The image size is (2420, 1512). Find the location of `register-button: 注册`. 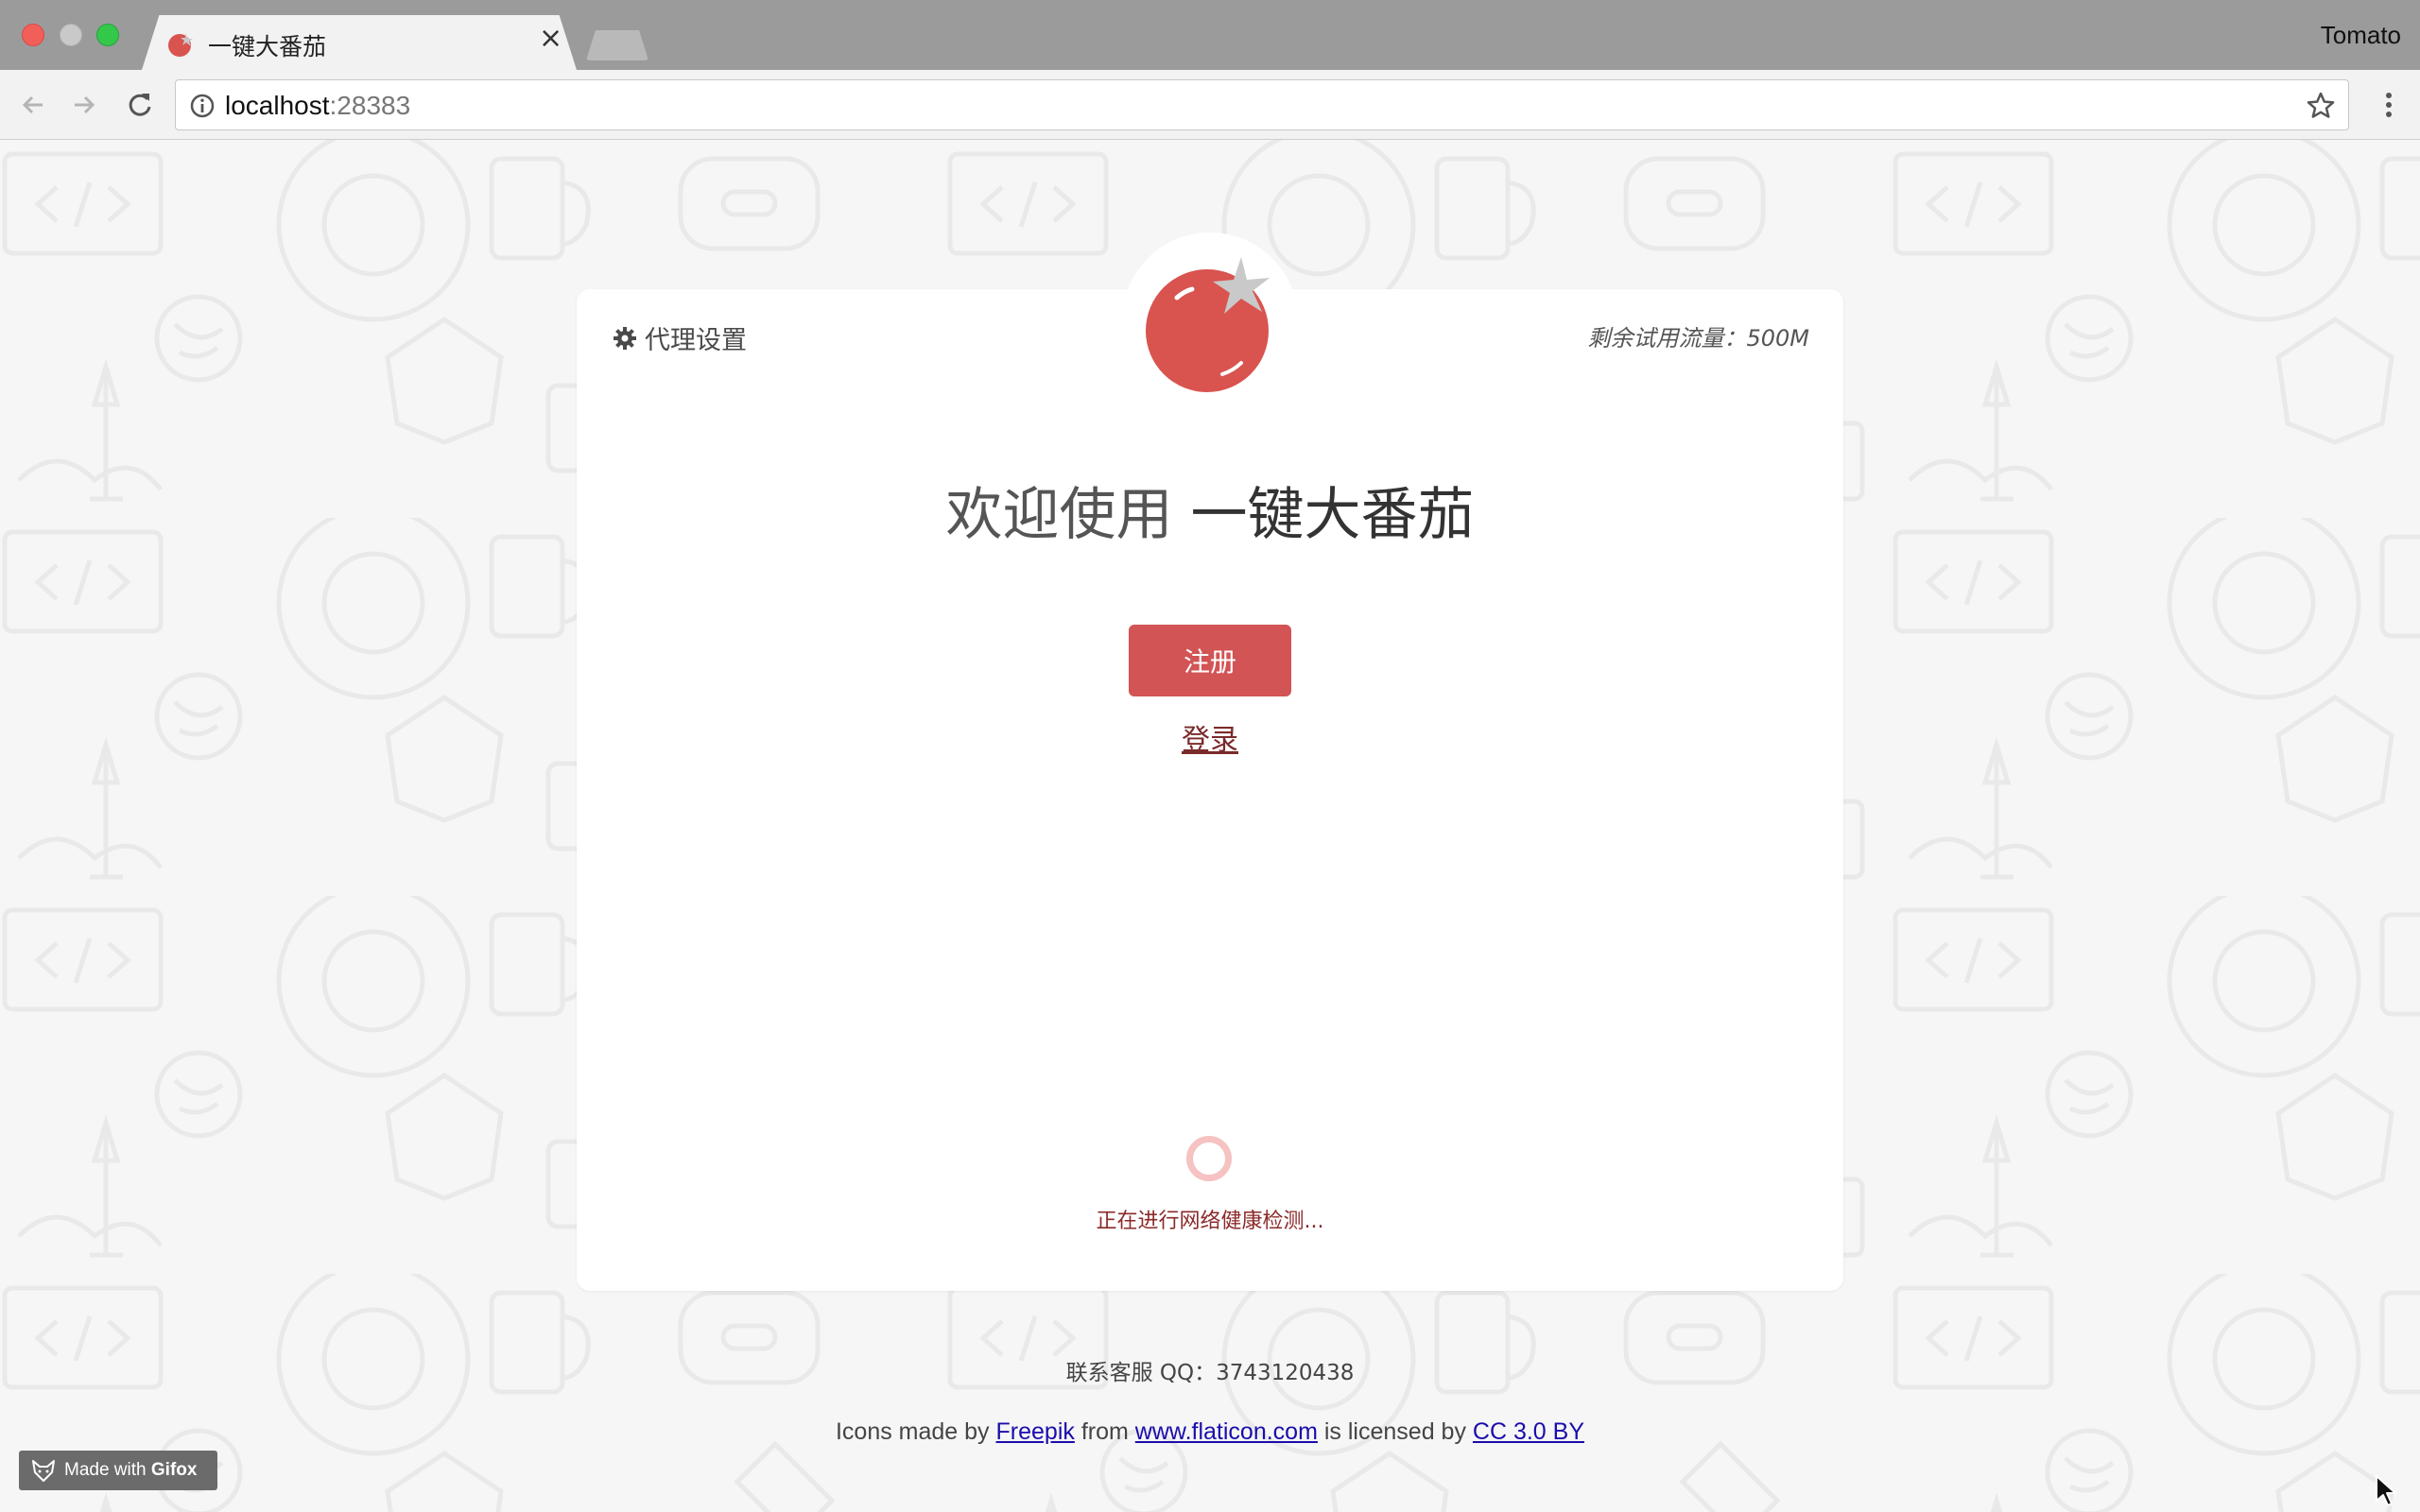

register-button: 注册 is located at coordinates (1210, 660).